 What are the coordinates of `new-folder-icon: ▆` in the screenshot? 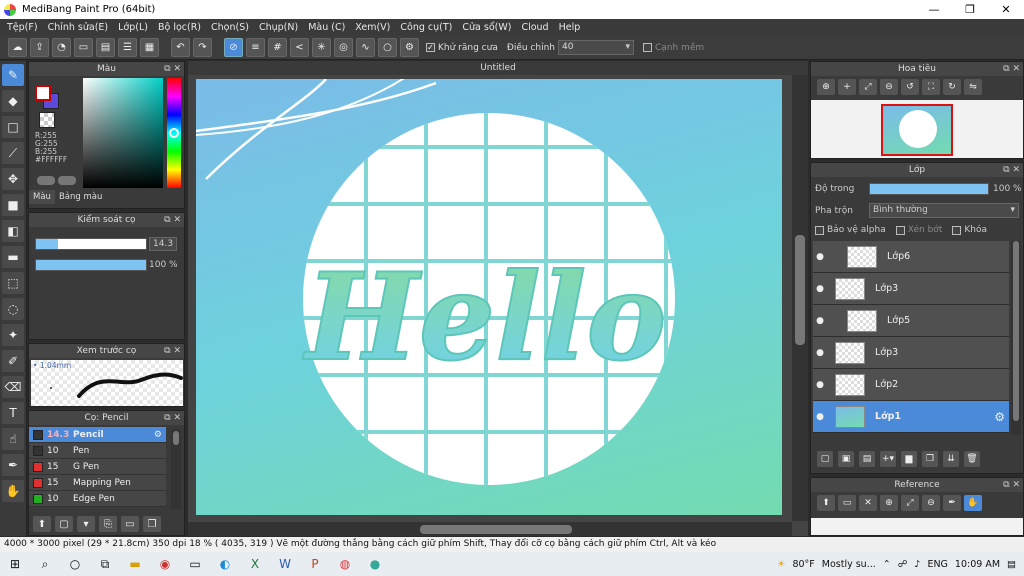 It's located at (909, 459).